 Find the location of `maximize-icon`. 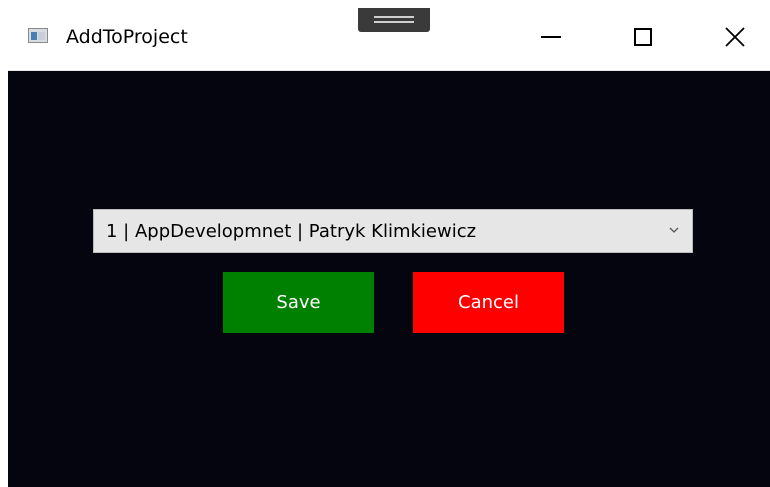

maximize-icon is located at coordinates (643, 37).